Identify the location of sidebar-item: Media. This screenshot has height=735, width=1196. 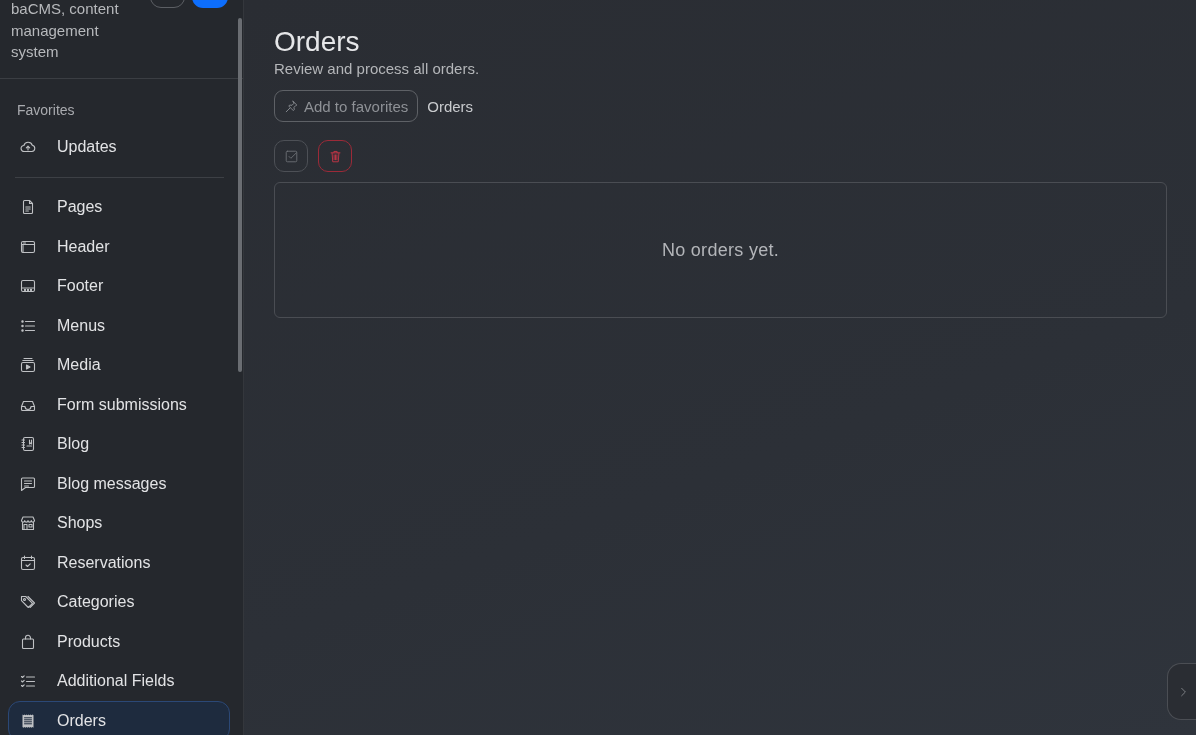
(119, 365).